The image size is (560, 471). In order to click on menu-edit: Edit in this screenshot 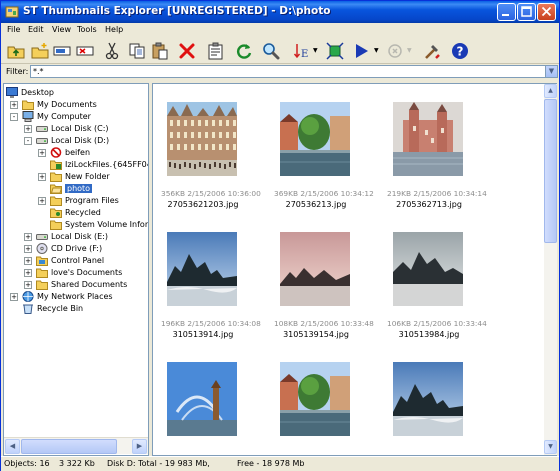, I will do `click(36, 29)`.